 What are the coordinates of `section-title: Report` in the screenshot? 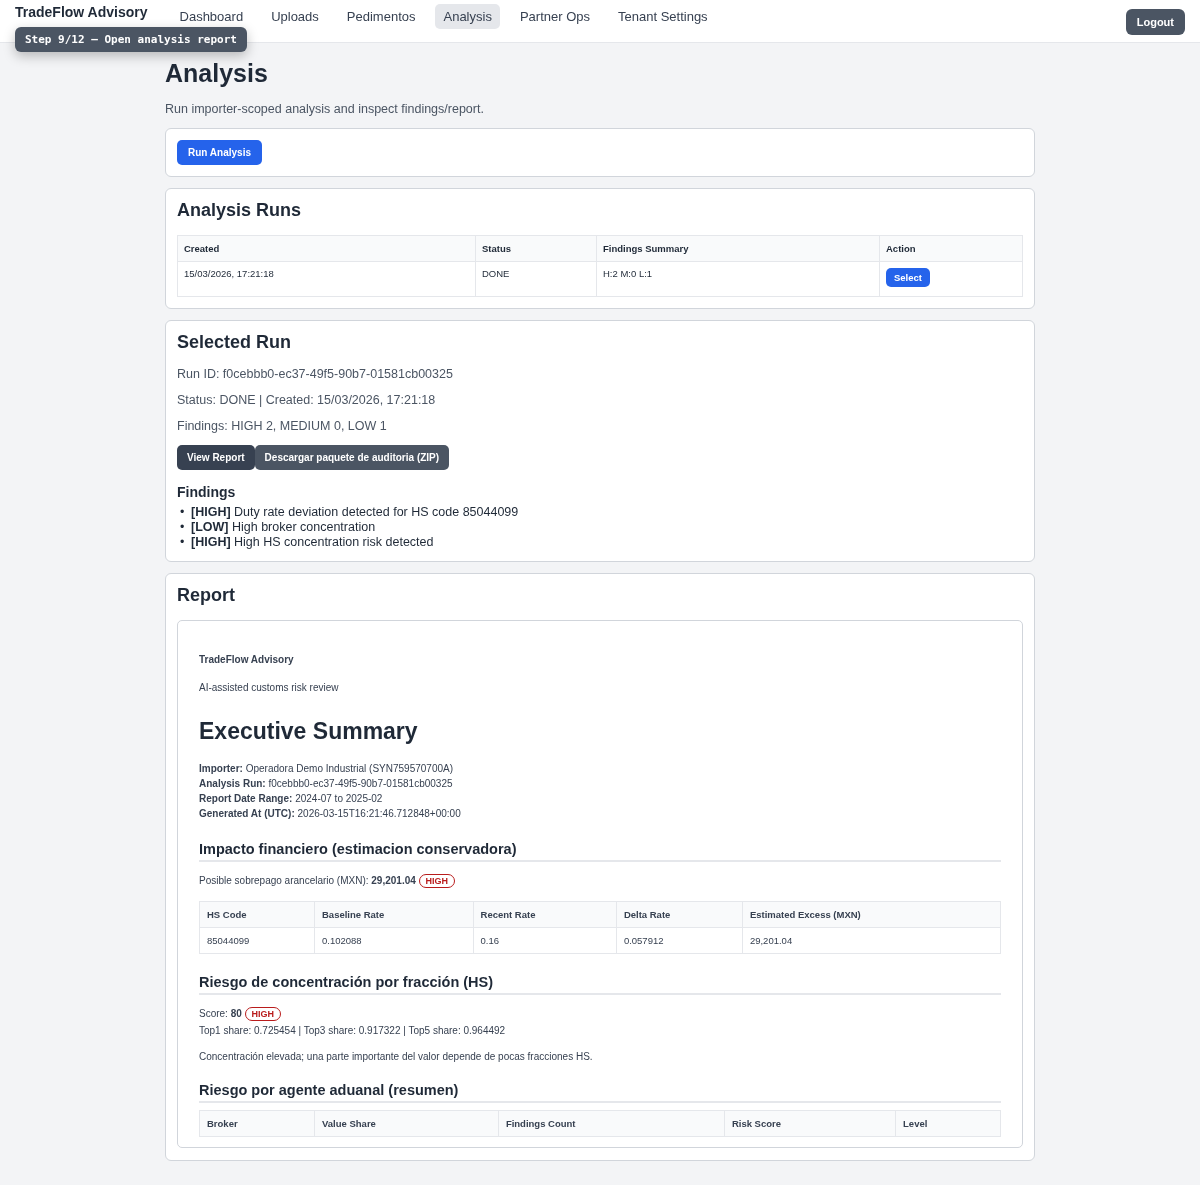 It's located at (206, 595).